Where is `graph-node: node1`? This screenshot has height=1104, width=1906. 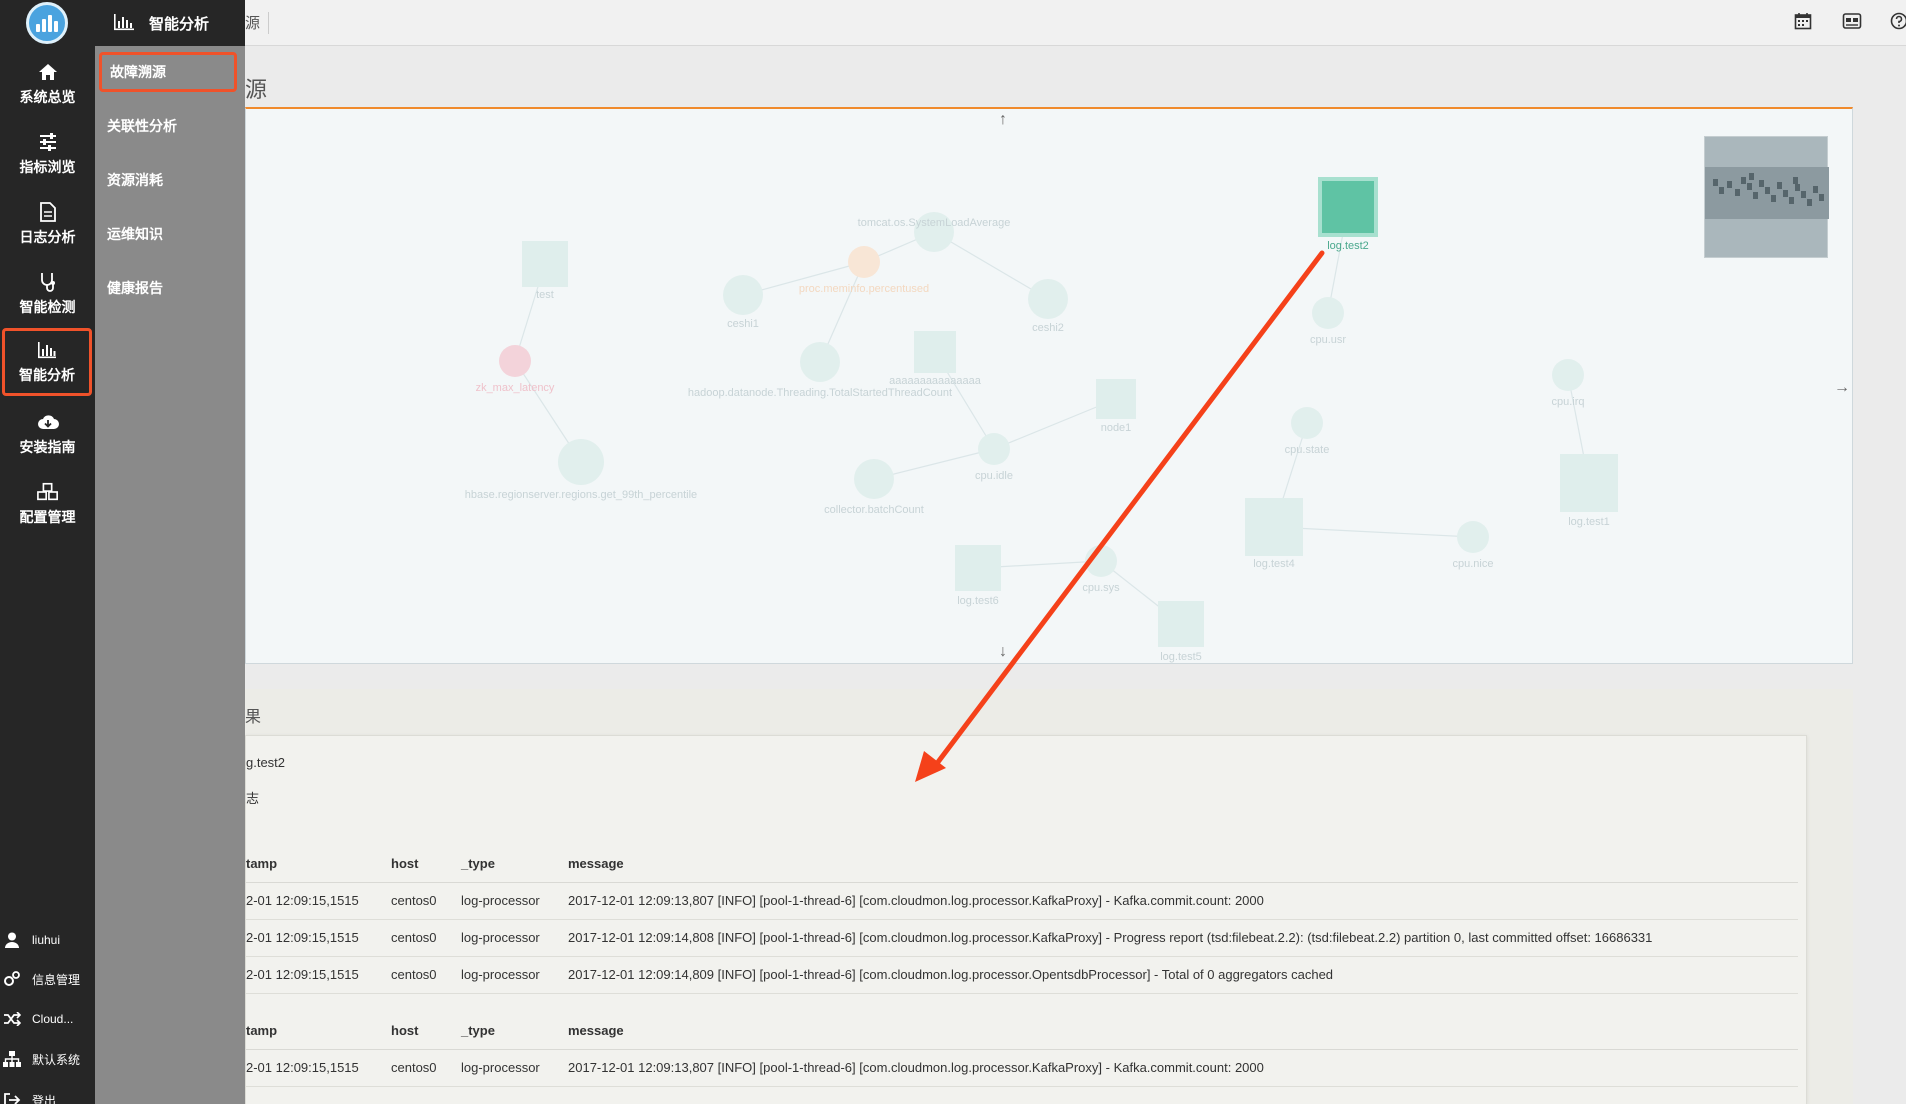
graph-node: node1 is located at coordinates (1116, 406).